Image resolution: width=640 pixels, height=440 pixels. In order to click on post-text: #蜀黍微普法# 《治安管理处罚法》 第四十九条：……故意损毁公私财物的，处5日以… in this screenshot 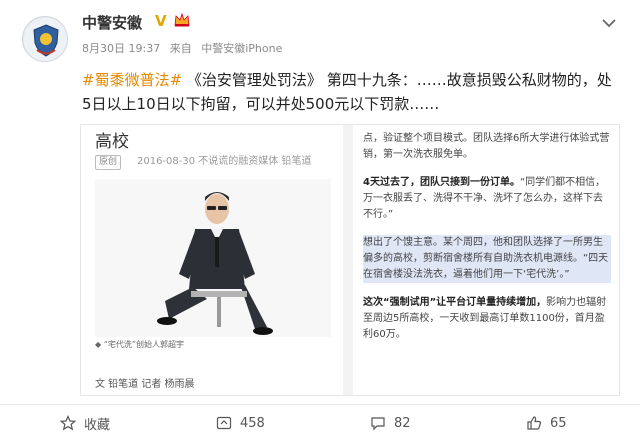, I will do `click(347, 92)`.